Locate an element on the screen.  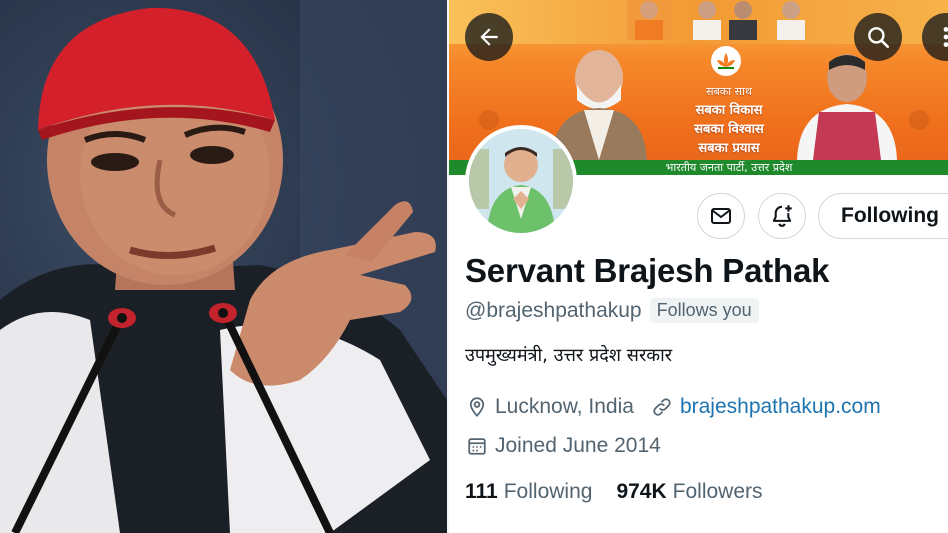
more-vertical-icon is located at coordinates (945, 37).